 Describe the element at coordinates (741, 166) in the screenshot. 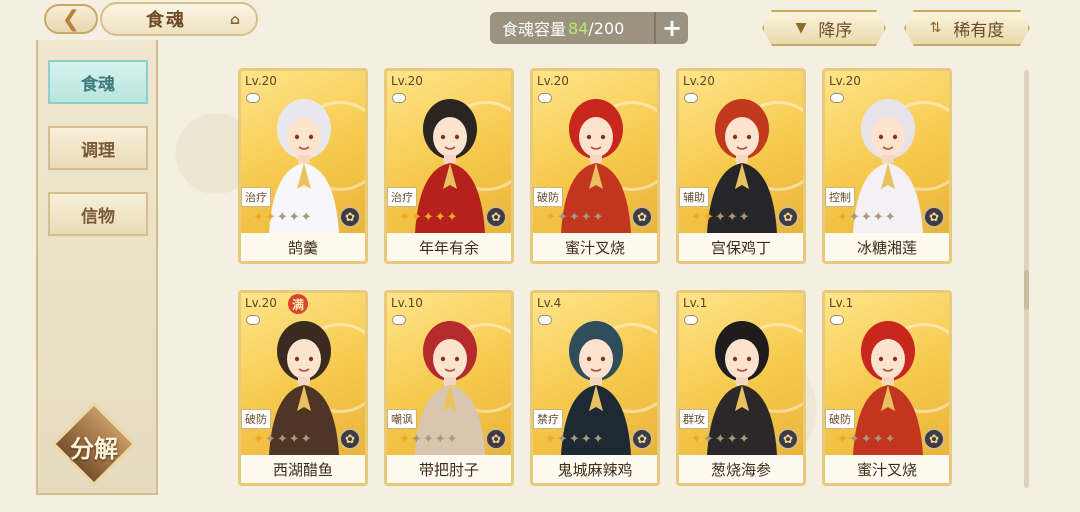

I see `food-soul-card: Lv.20 辅助 ✦ ✦ ✦ ✦ ✦ ✿ 宫保鸡丁` at that location.